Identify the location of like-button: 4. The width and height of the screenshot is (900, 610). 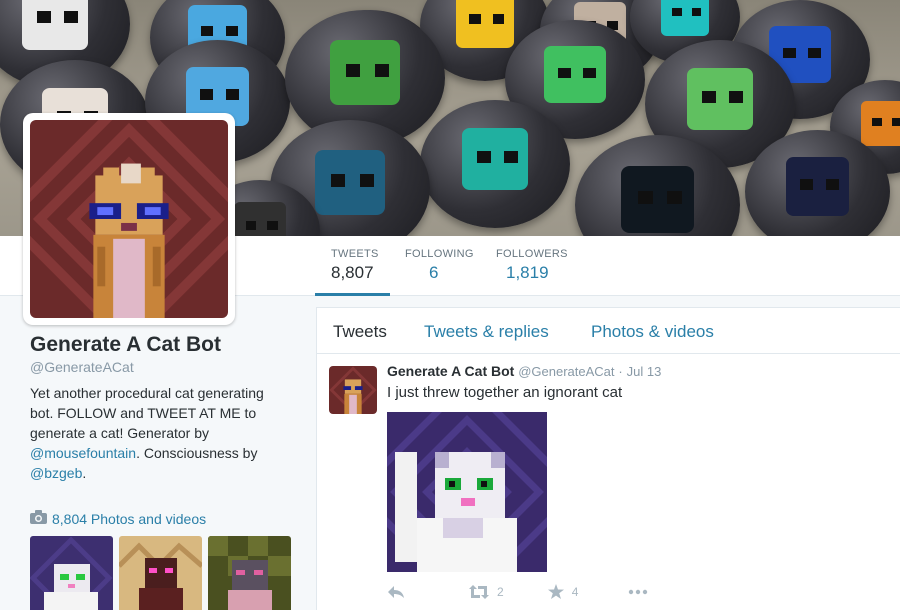
(563, 591).